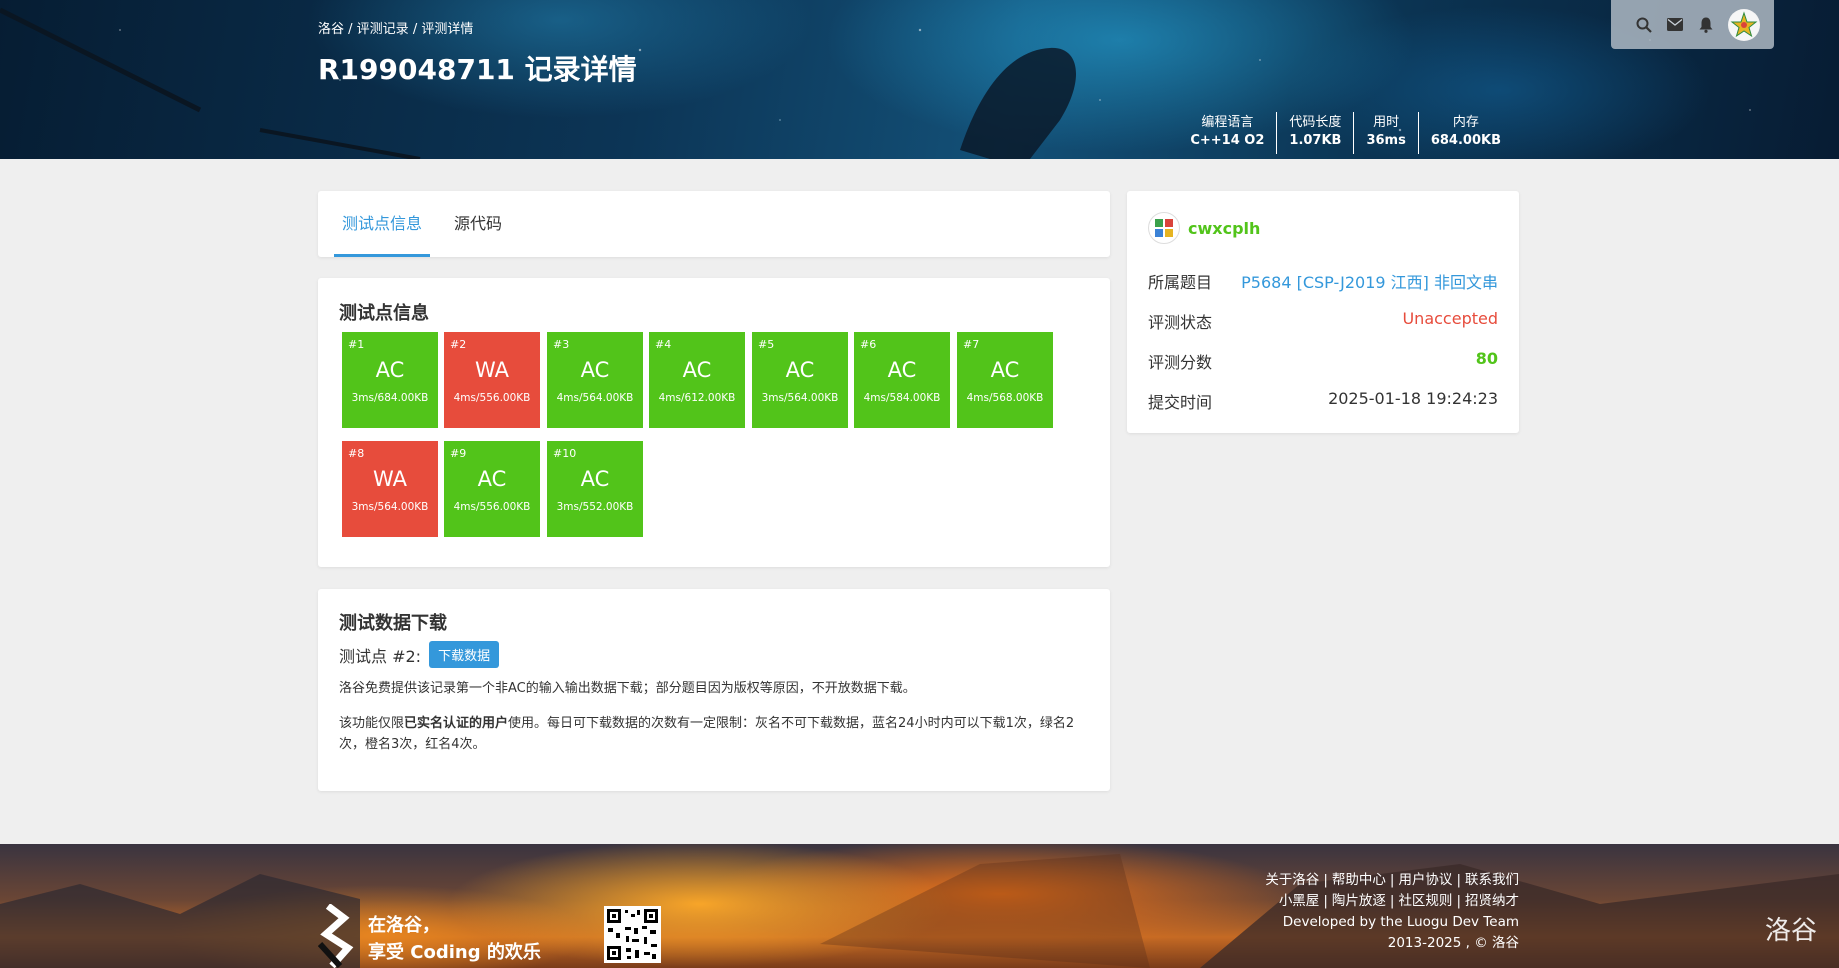  I want to click on qr-code-icon, so click(632, 934).